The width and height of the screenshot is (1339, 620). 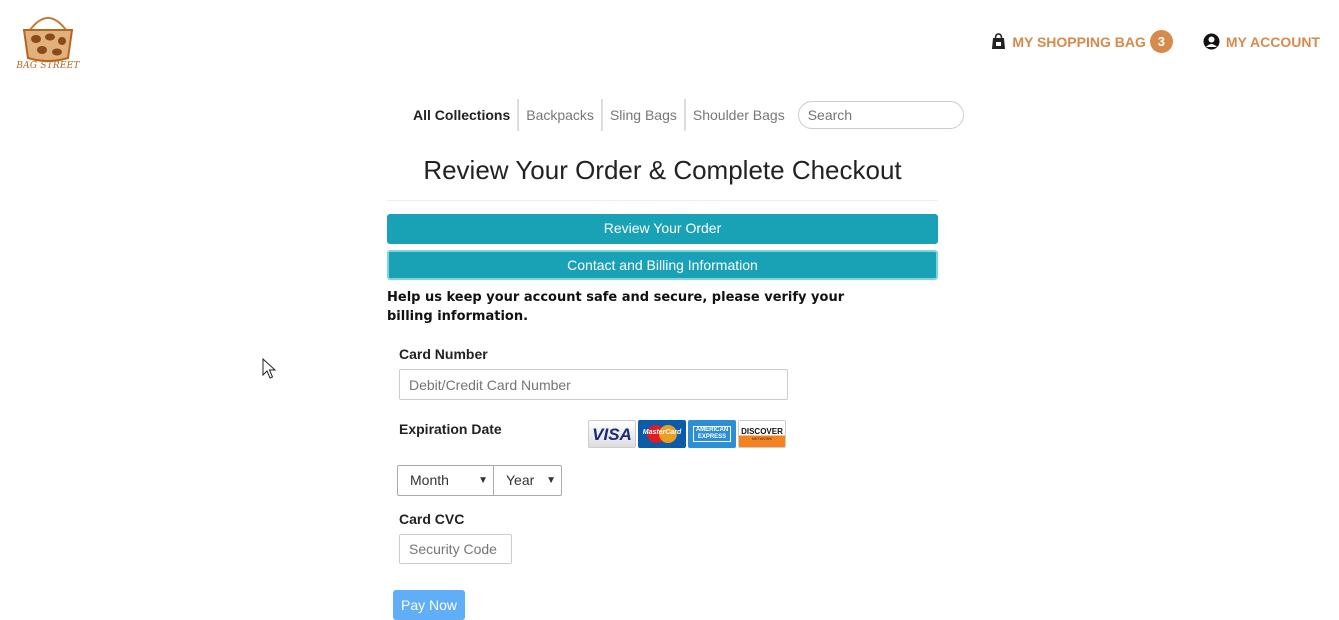 I want to click on discover-card-icon: DISCOVER NETWORK, so click(x=762, y=434).